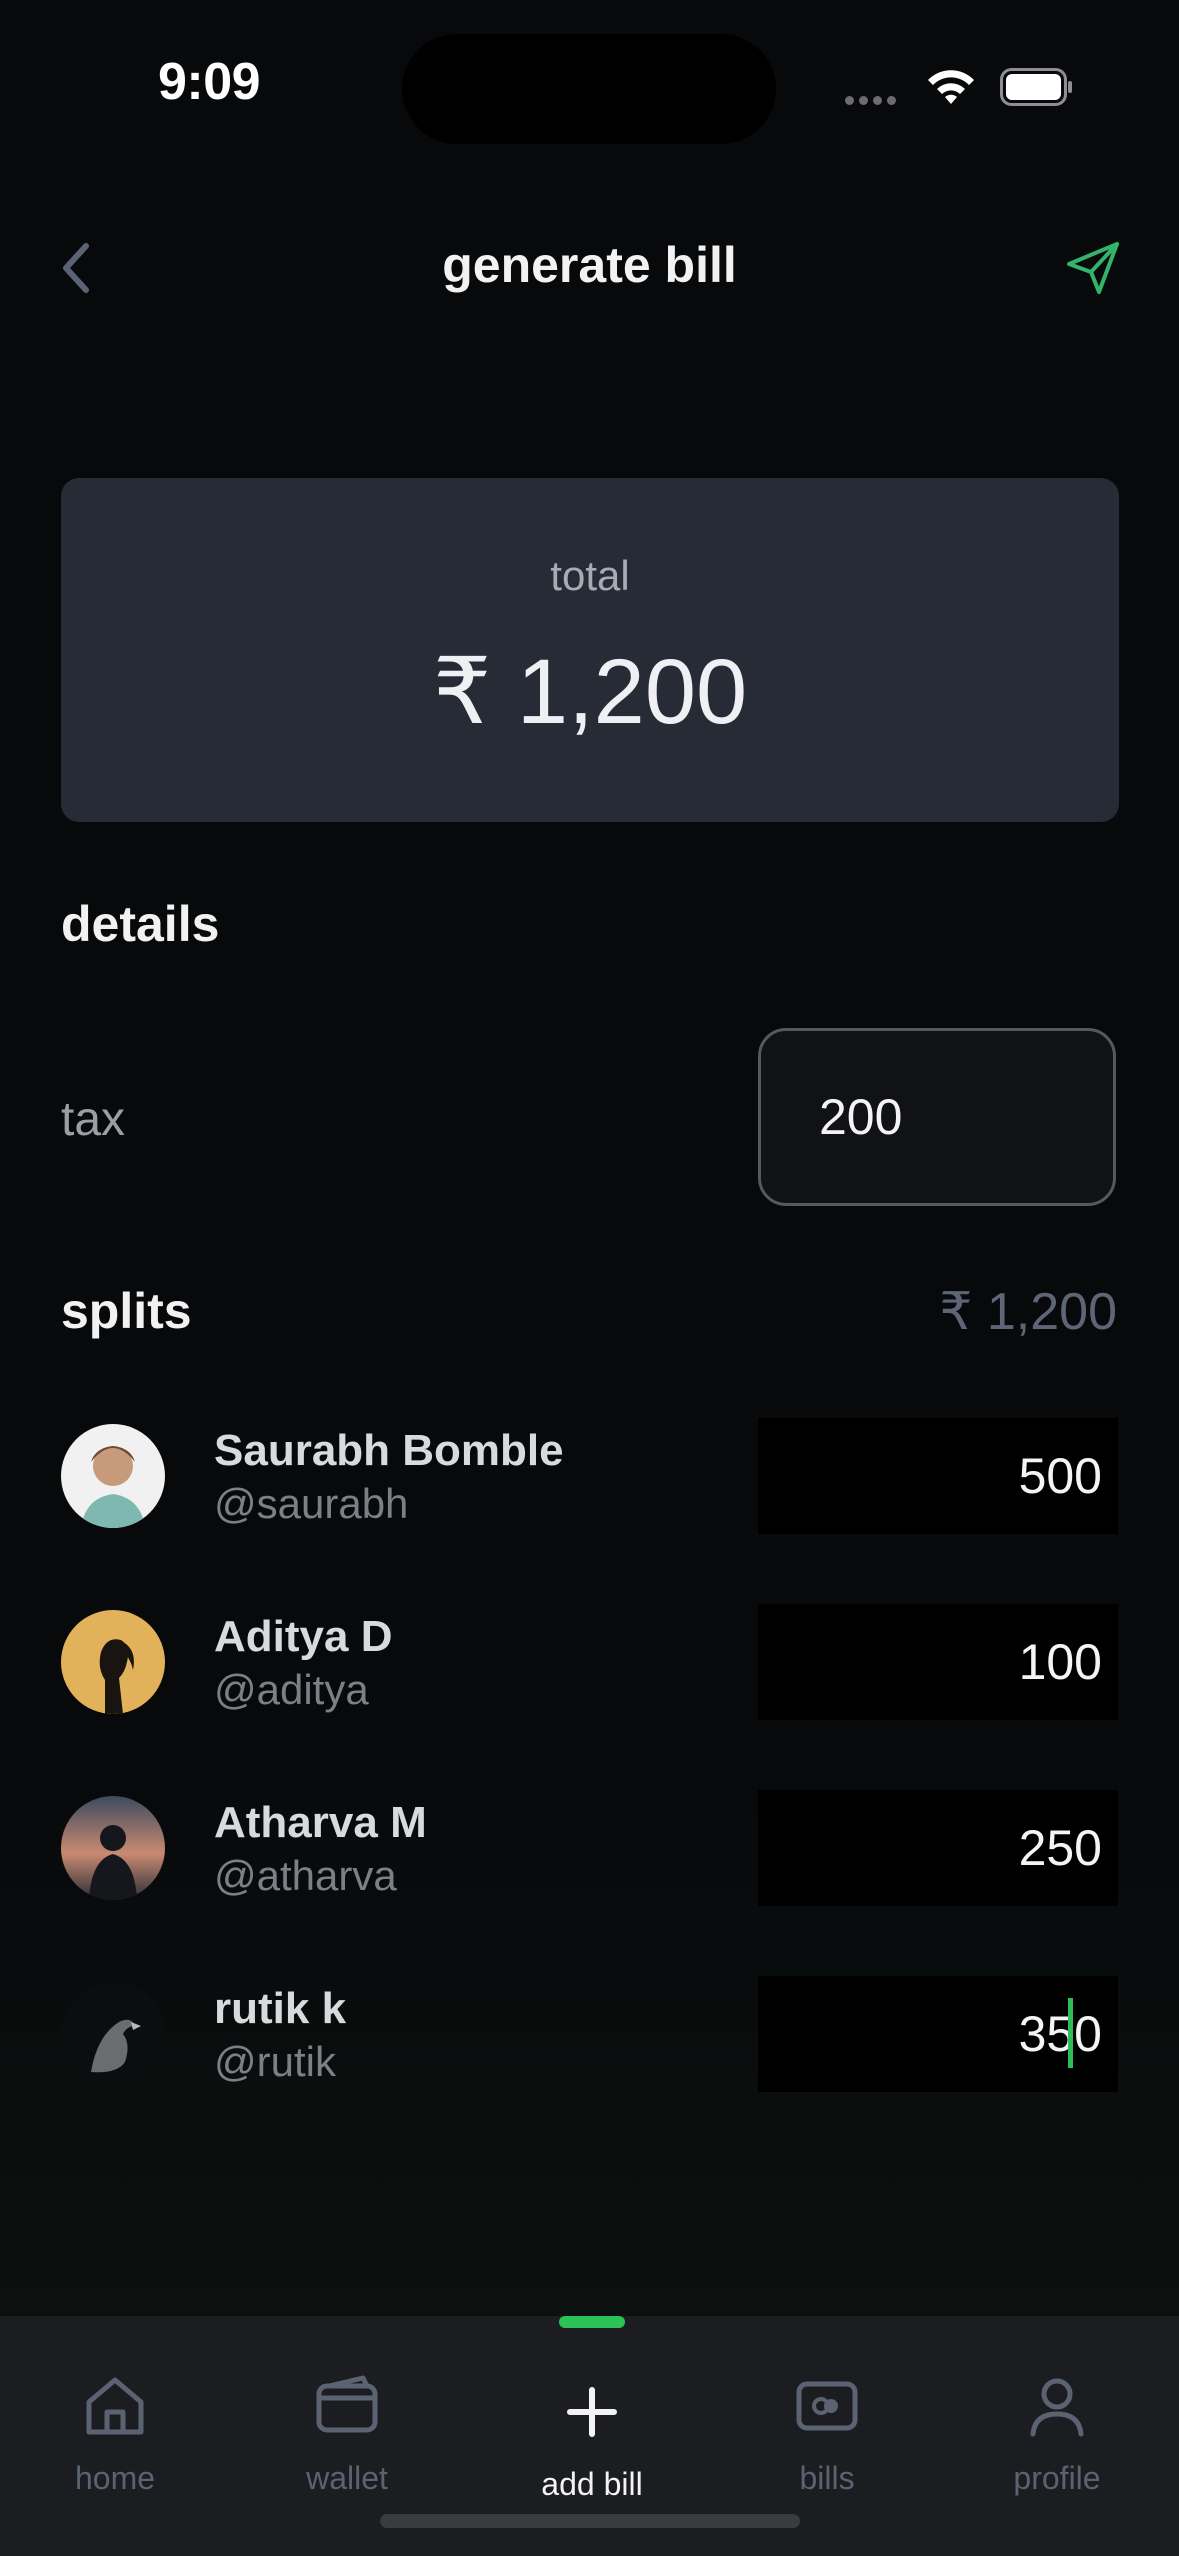  I want to click on member-name: Atharva M, so click(320, 1822).